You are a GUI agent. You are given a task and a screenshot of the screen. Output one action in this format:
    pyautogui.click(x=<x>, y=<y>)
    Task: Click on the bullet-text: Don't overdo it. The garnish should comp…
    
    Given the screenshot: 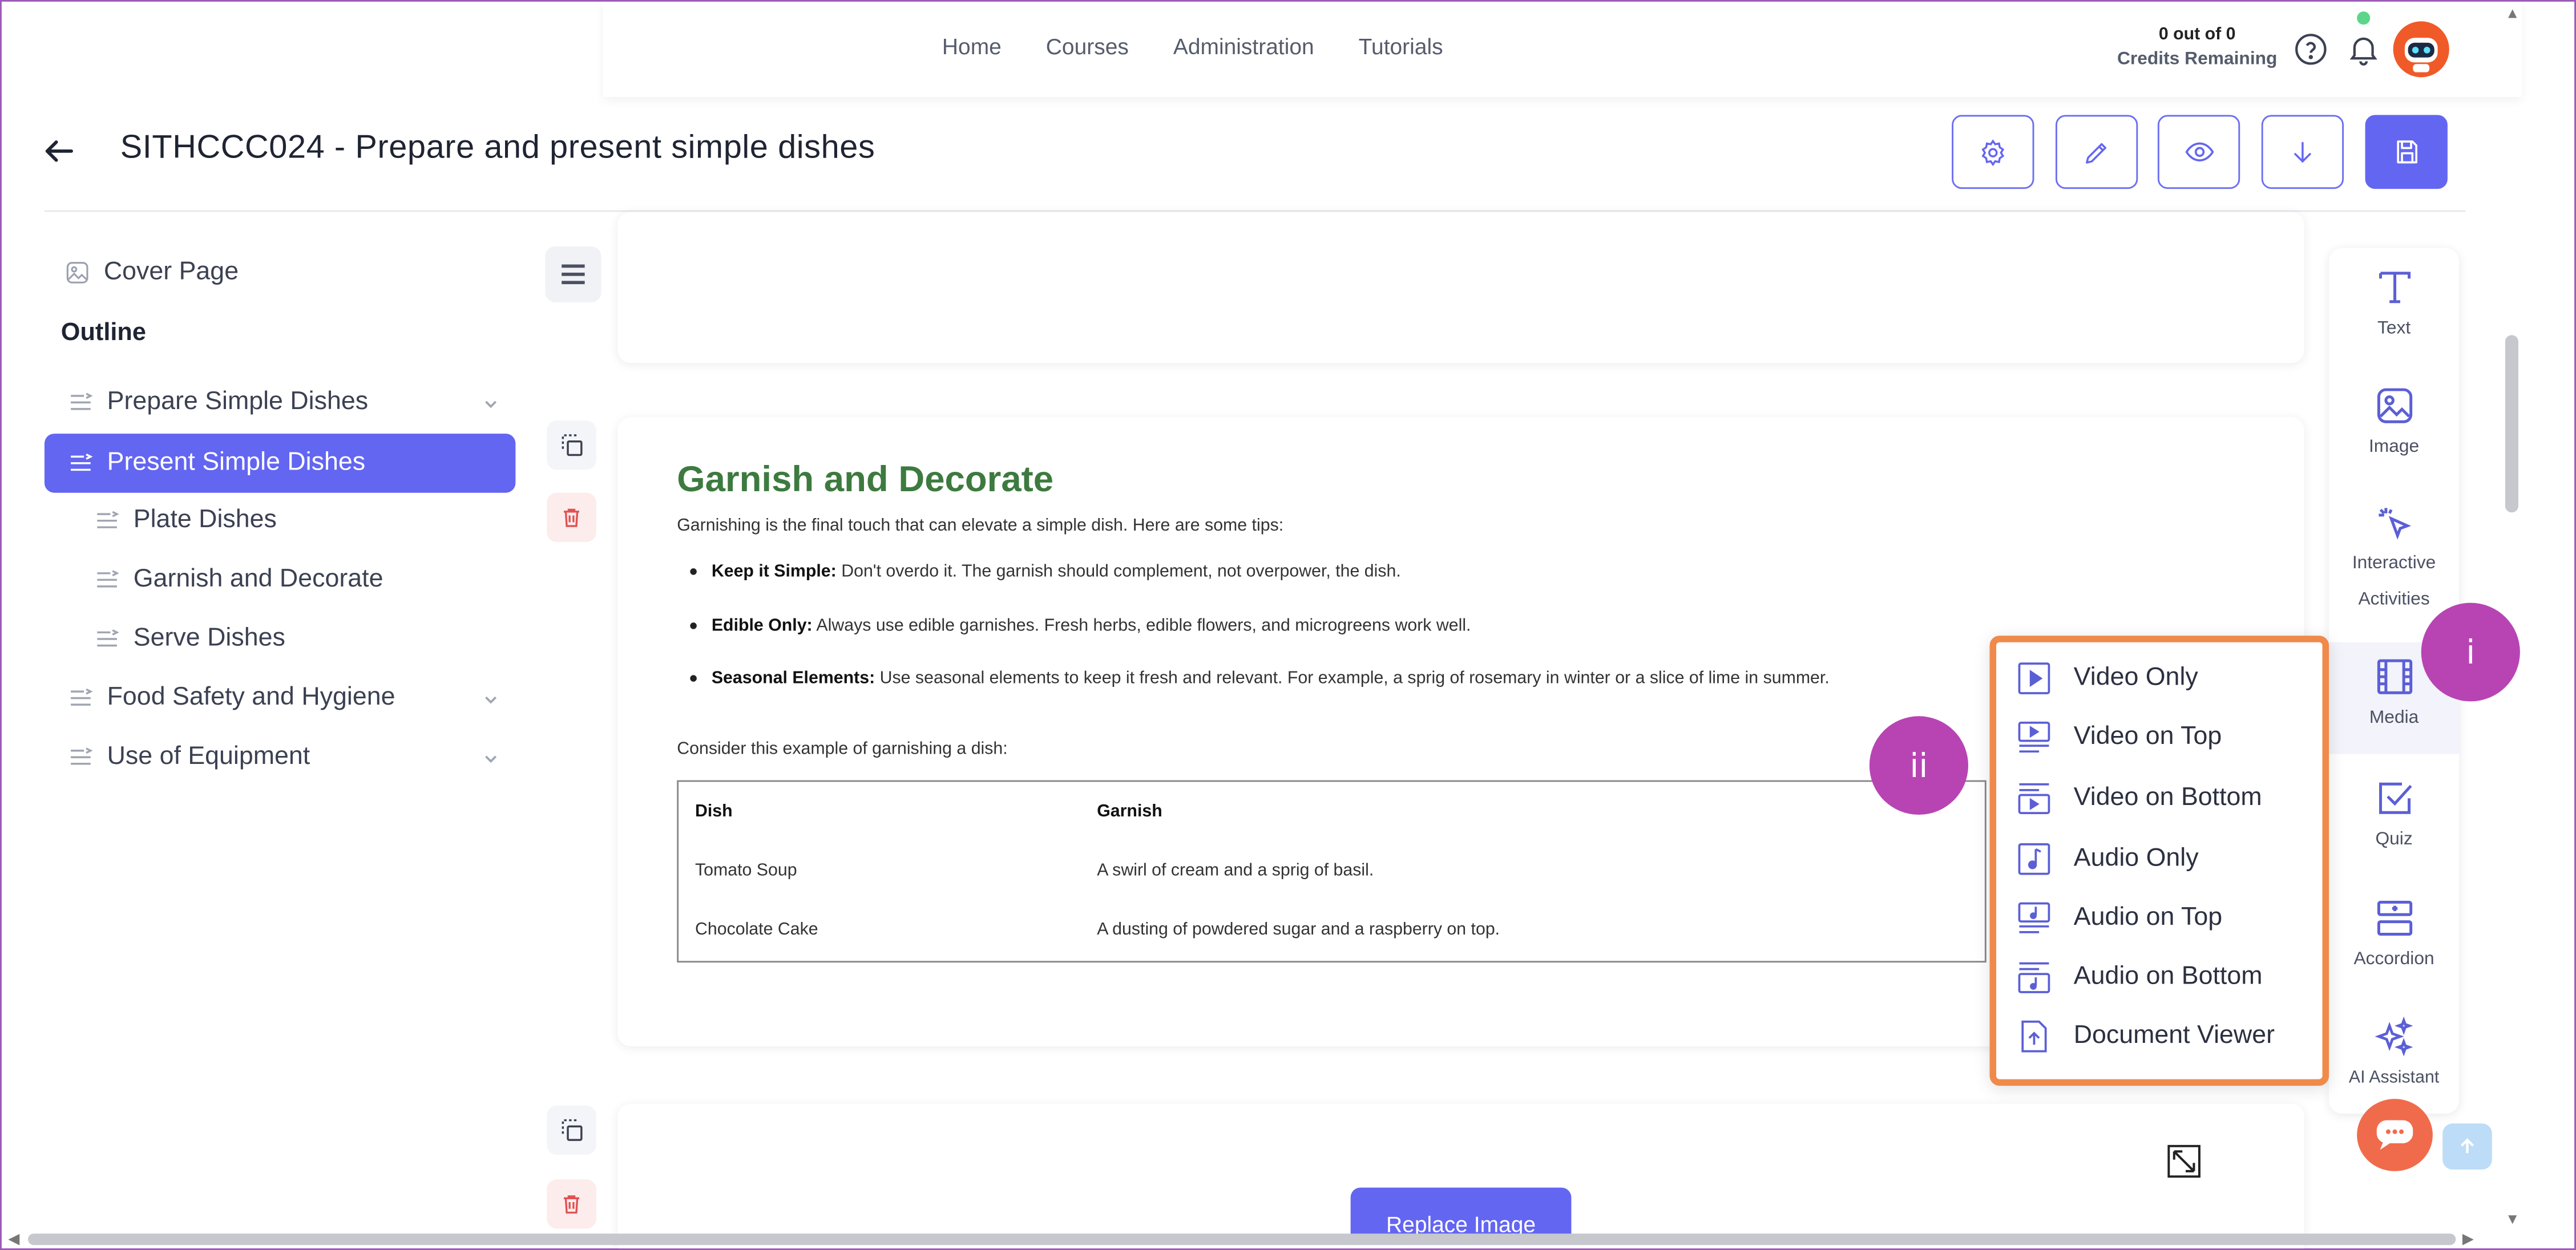 What is the action you would take?
    pyautogui.click(x=1118, y=571)
    